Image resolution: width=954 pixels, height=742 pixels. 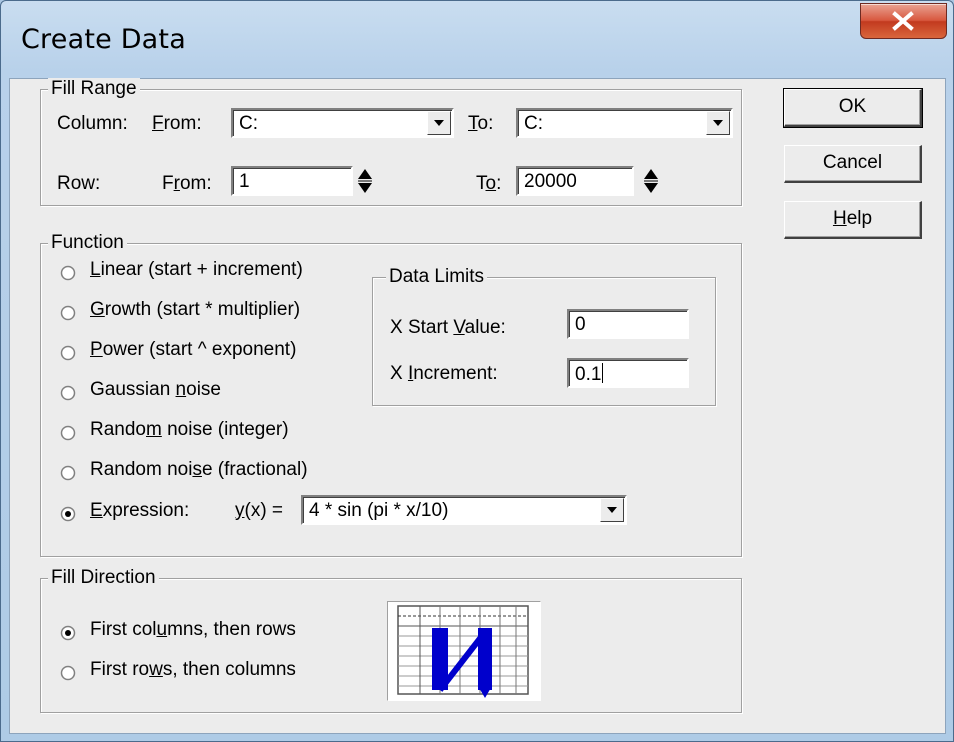 I want to click on row-from-input: 1, so click(x=292, y=181).